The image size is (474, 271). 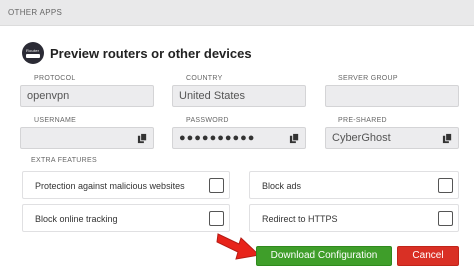 I want to click on extra-features-label: EXTRA FEATURES, so click(x=64, y=160).